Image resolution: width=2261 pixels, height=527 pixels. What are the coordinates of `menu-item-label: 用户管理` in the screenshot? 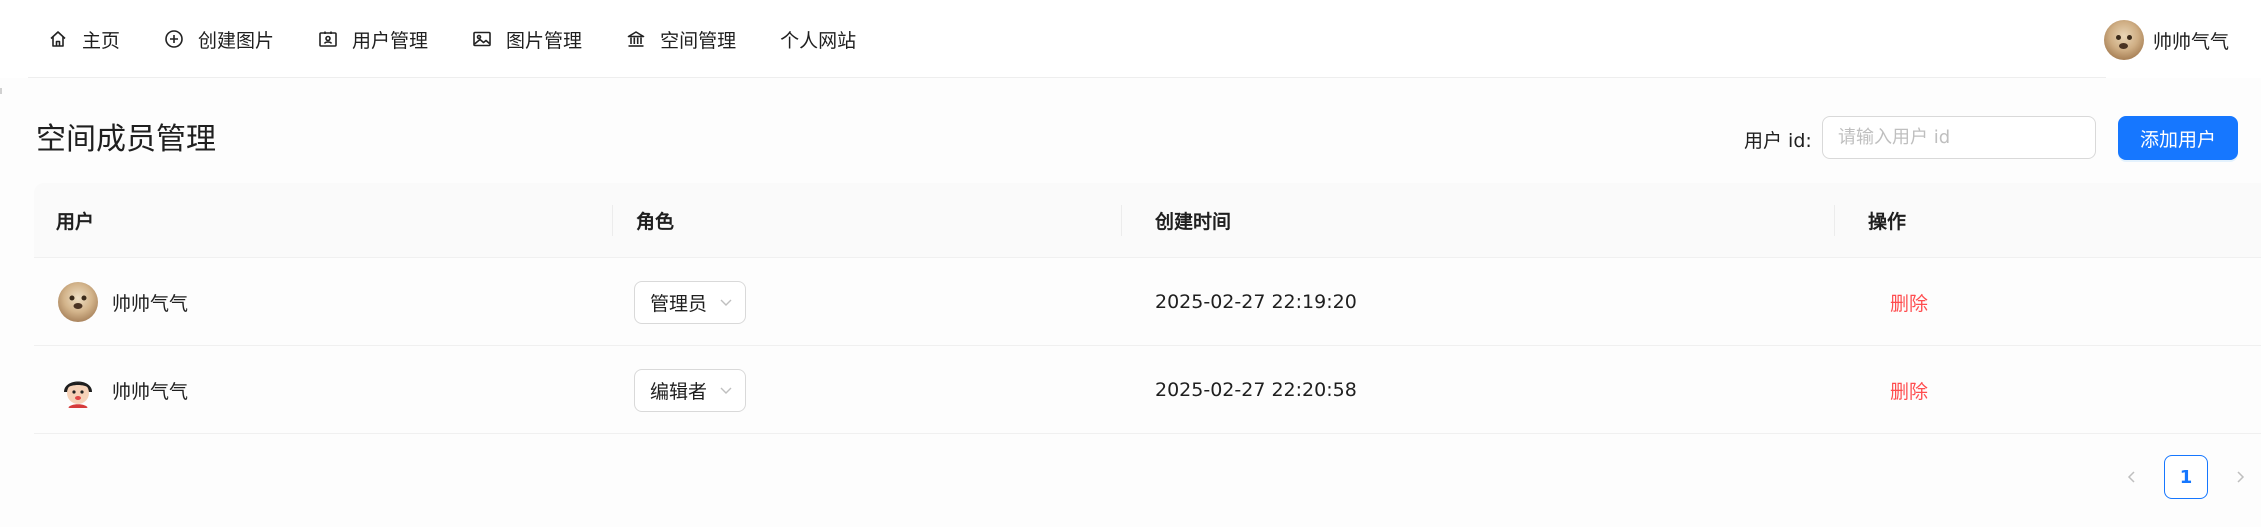 It's located at (390, 40).